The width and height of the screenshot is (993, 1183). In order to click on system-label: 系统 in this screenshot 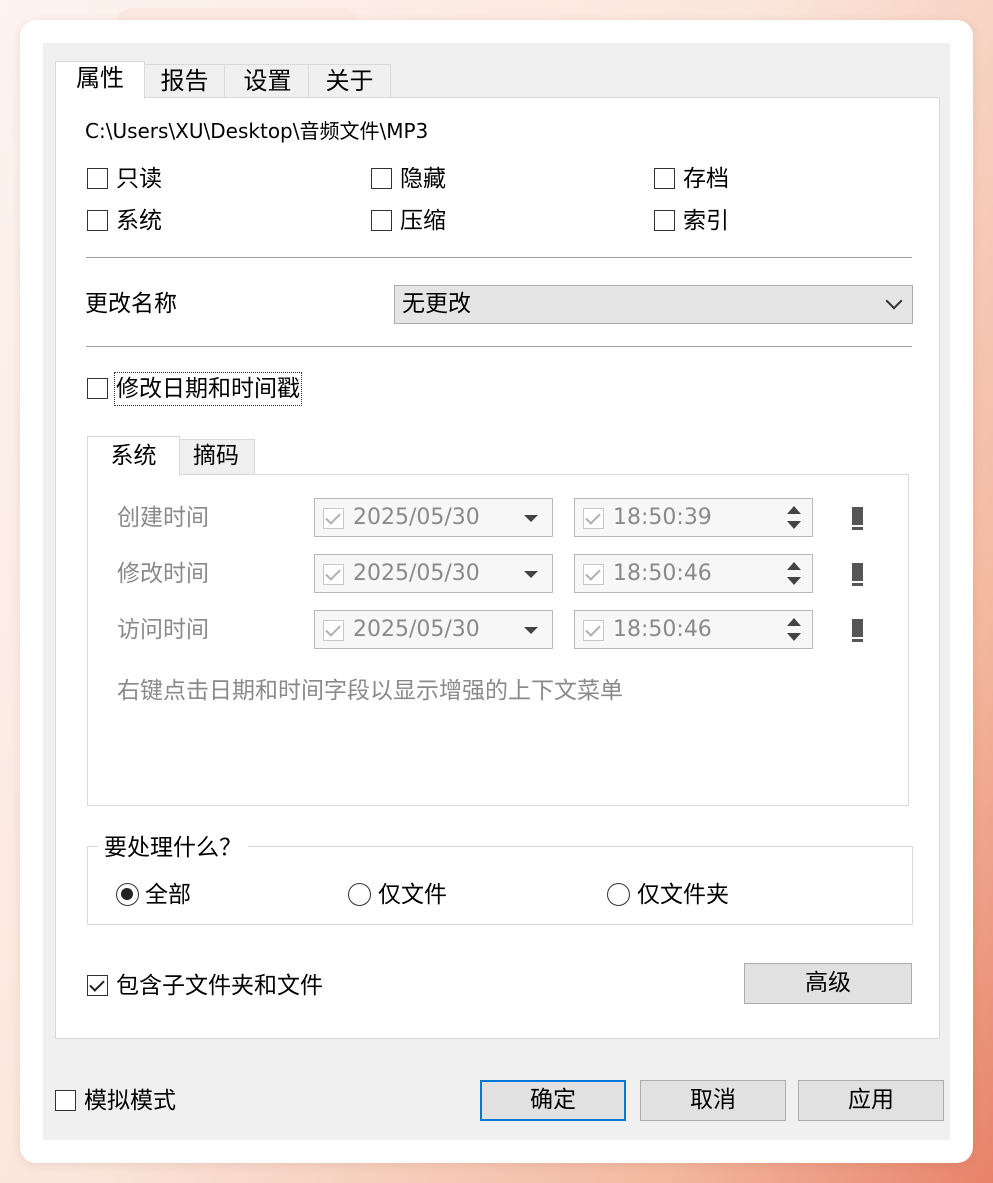, I will do `click(139, 221)`.